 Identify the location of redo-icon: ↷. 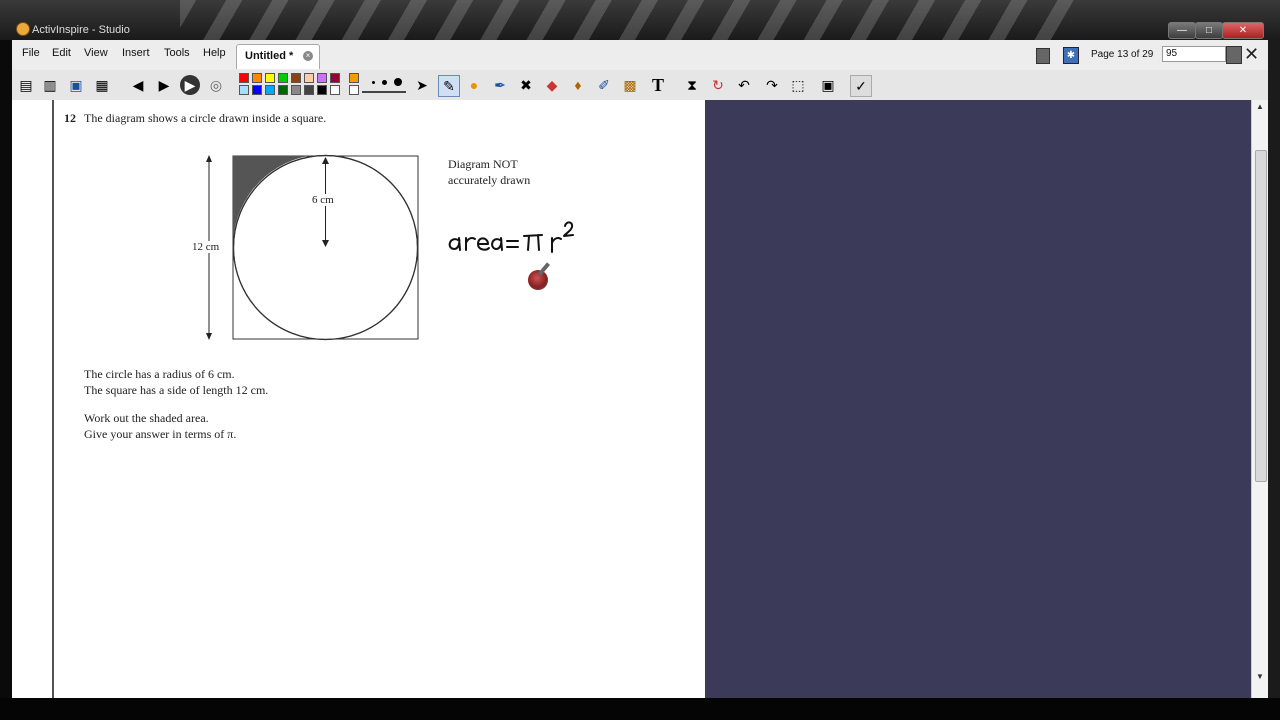
(772, 85).